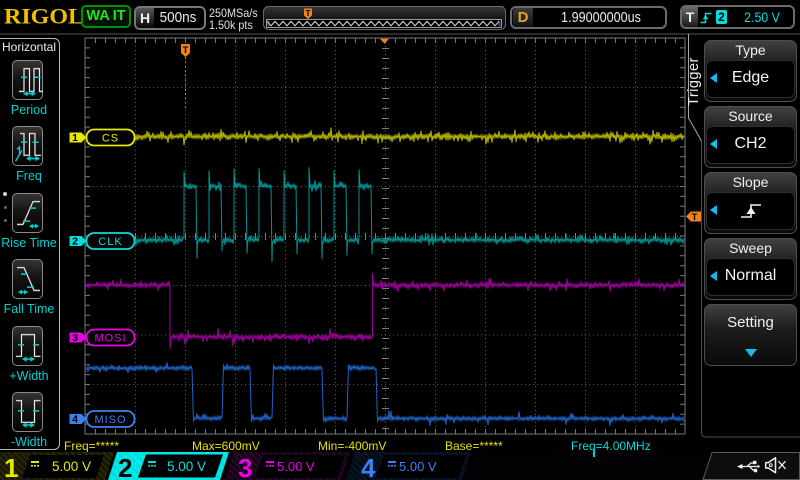 Image resolution: width=800 pixels, height=480 pixels. I want to click on svg-text: CLK, so click(110, 242).